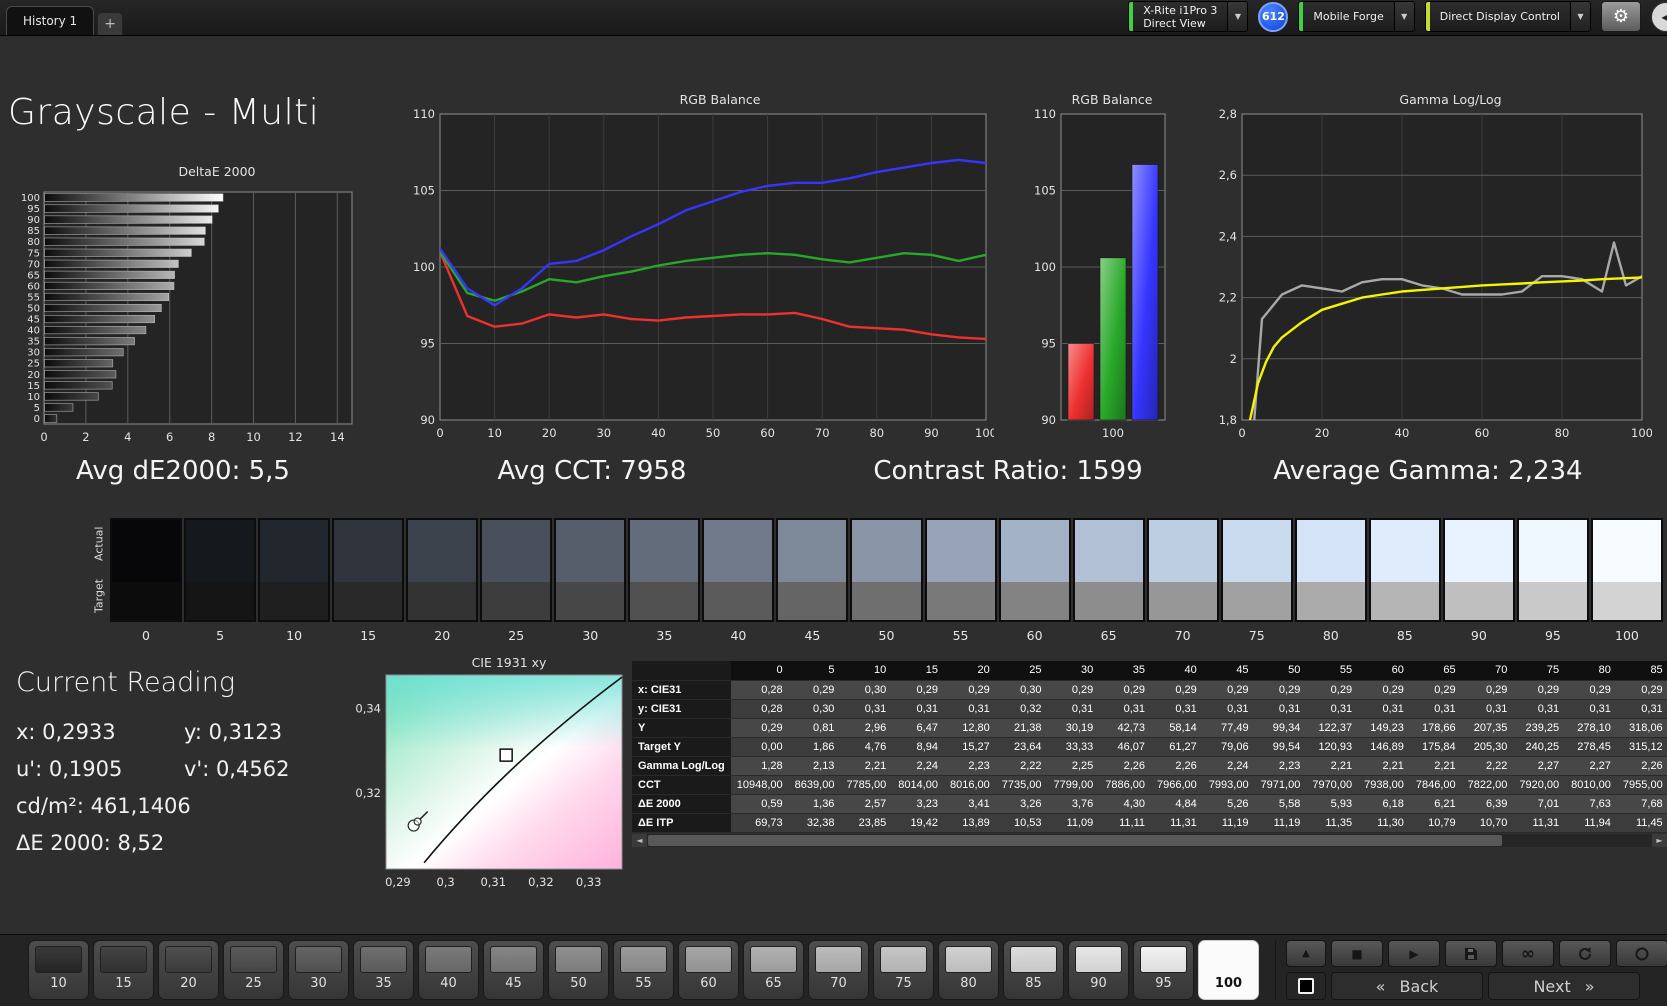 This screenshot has height=1006, width=1667. I want to click on level-button-65: 65, so click(773, 970).